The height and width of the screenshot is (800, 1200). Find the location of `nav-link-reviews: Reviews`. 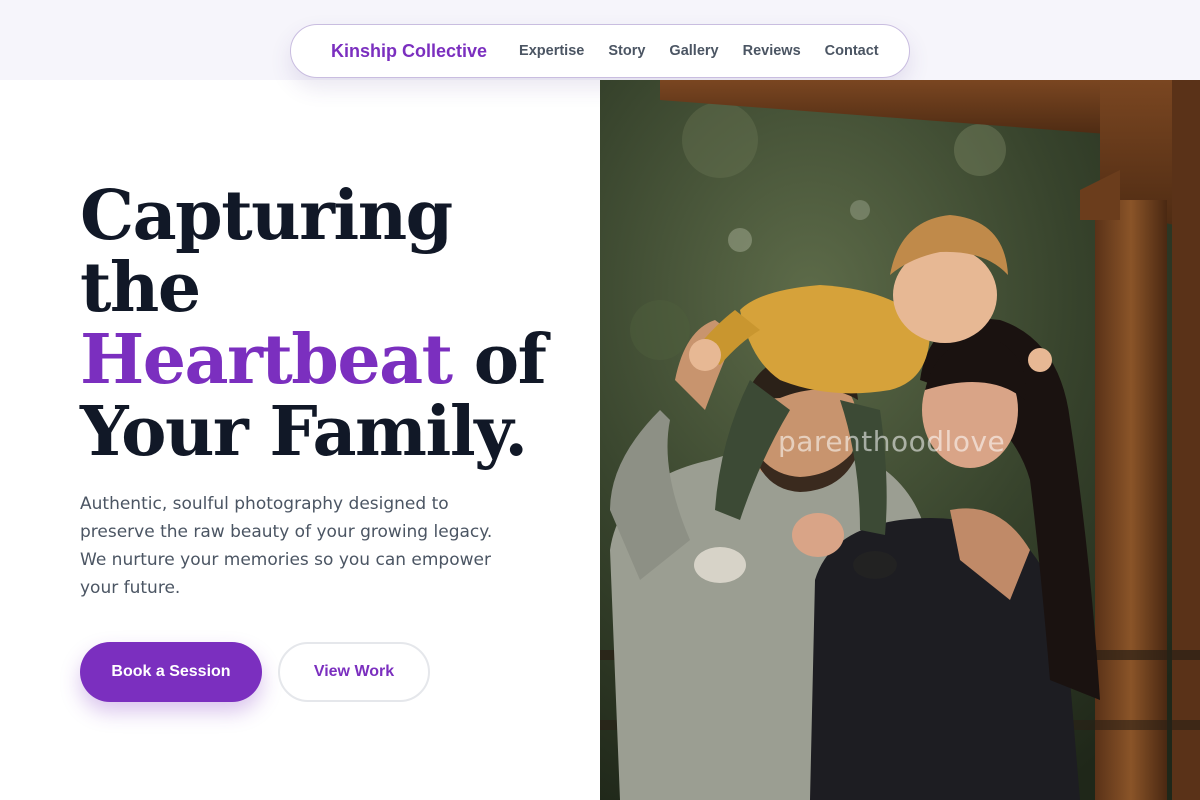

nav-link-reviews: Reviews is located at coordinates (772, 51).